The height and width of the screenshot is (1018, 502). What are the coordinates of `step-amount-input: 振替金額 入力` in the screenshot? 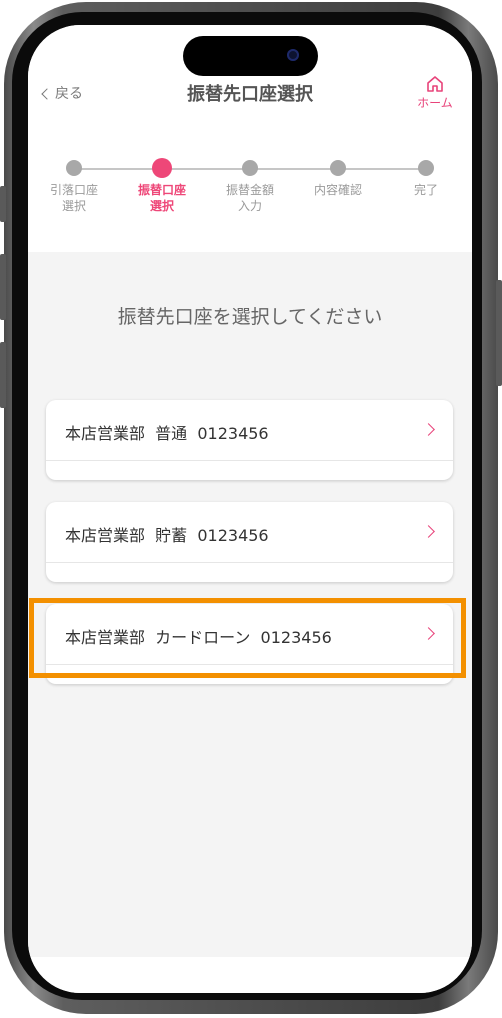 It's located at (250, 186).